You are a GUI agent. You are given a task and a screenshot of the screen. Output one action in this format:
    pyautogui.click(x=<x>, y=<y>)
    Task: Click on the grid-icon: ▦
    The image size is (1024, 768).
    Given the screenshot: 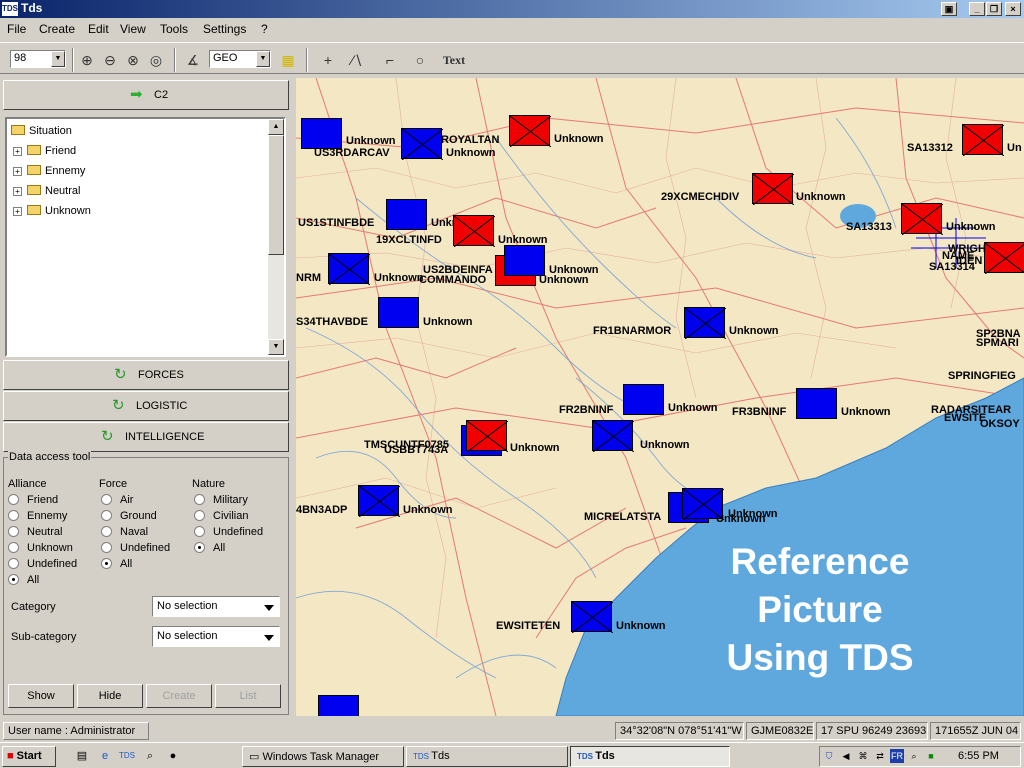 What is the action you would take?
    pyautogui.click(x=288, y=60)
    